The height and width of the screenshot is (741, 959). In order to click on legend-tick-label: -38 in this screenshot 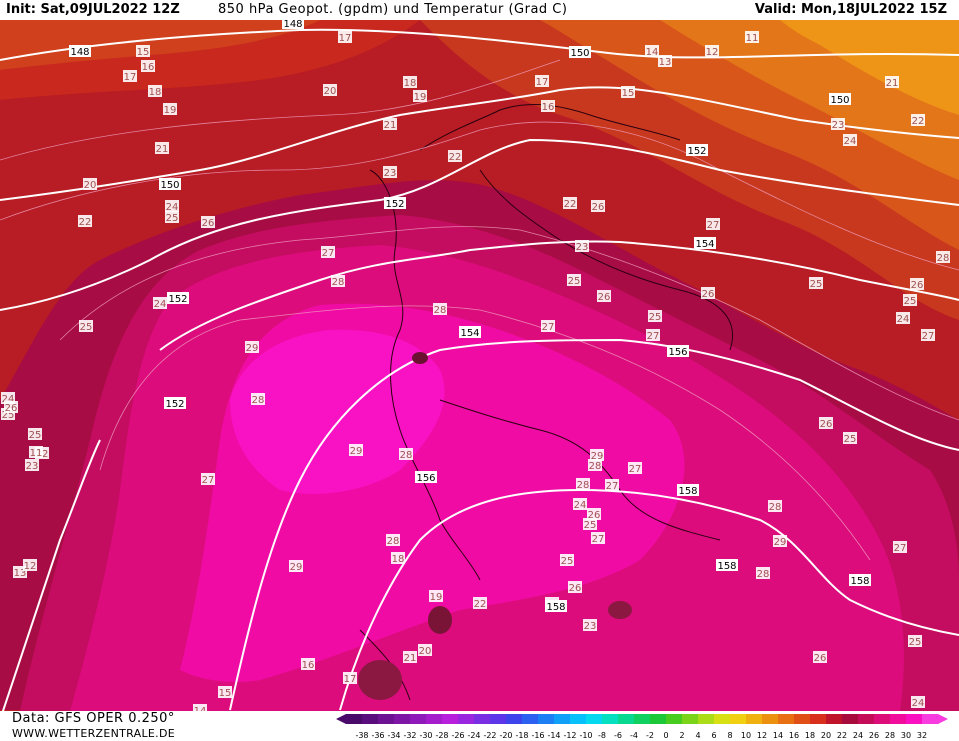, I will do `click(361, 735)`.